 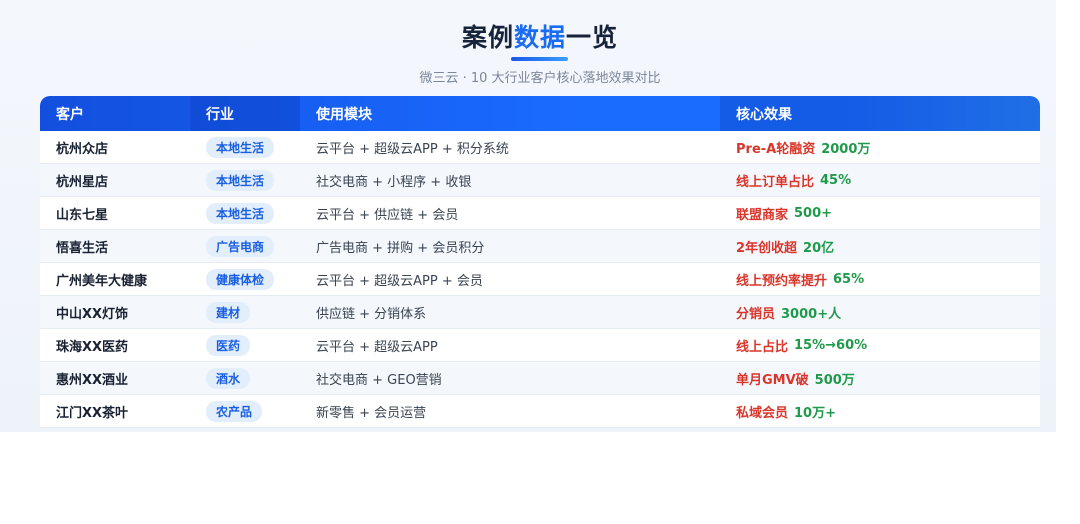 I want to click on effect-value: 20亿, so click(x=819, y=248).